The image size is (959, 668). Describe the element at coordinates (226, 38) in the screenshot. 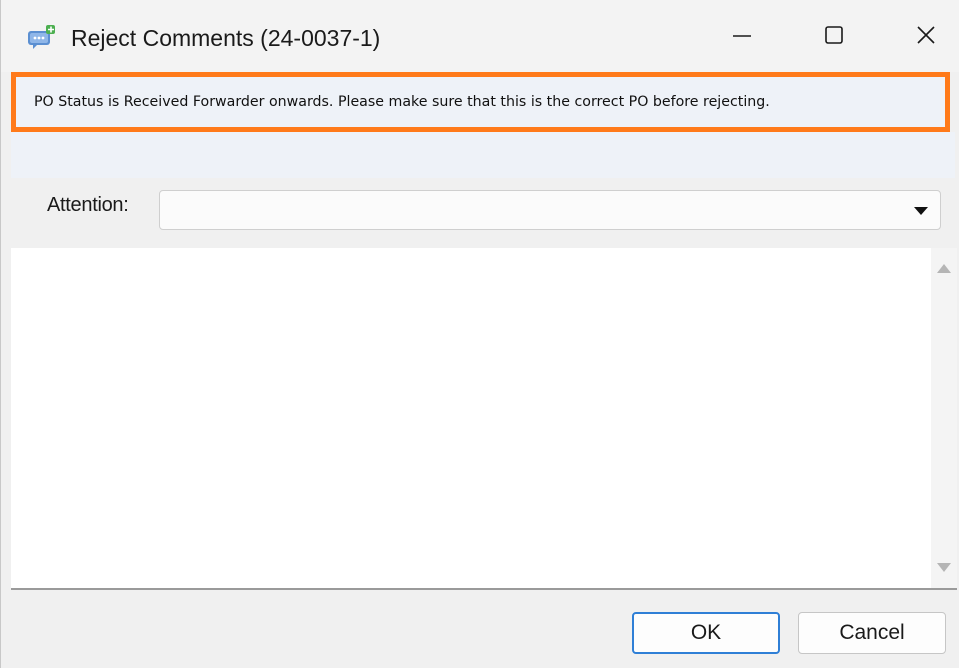

I see `window-title: Reject Comments (24-0037-1)` at that location.